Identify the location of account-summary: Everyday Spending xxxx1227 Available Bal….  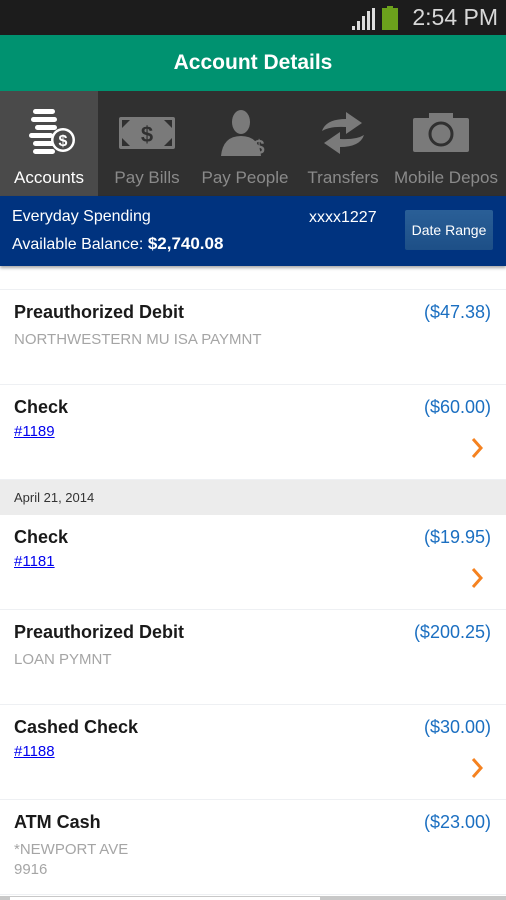
(253, 231).